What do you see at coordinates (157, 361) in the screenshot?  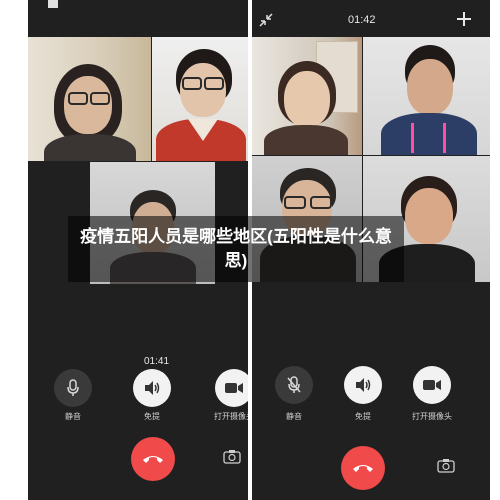 I see `call-timer: 01:41` at bounding box center [157, 361].